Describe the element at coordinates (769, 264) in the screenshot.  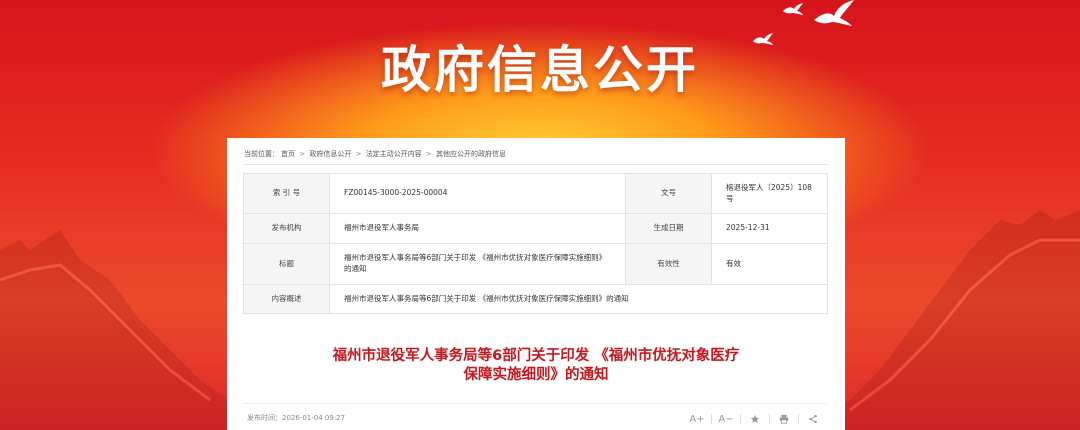
I see `validity-value: 有效` at that location.